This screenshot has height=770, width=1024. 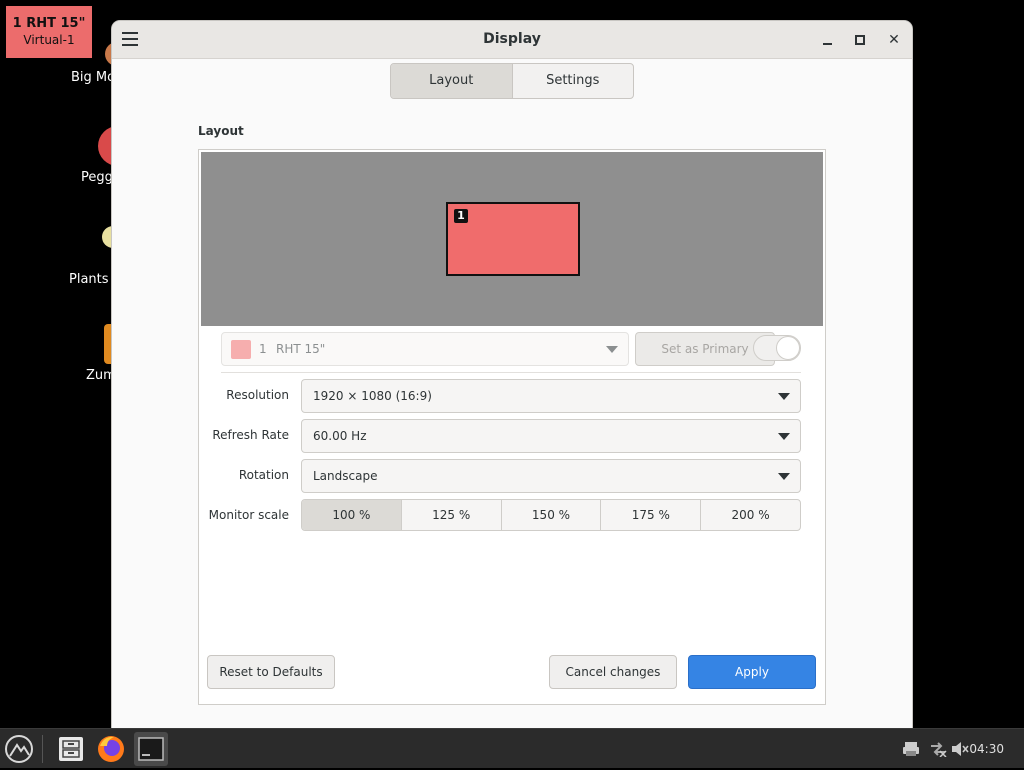 I want to click on refresh-rate-value: 60.00 Hz, so click(x=340, y=436).